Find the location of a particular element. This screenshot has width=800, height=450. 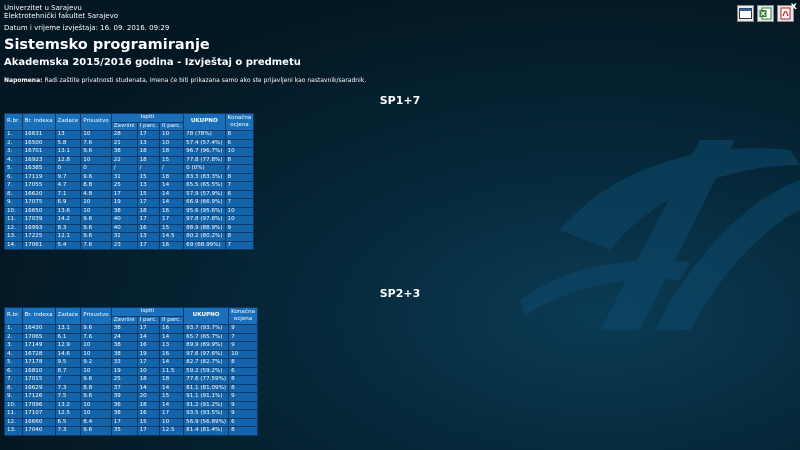

cell-index: 16629 is located at coordinates (38, 388).